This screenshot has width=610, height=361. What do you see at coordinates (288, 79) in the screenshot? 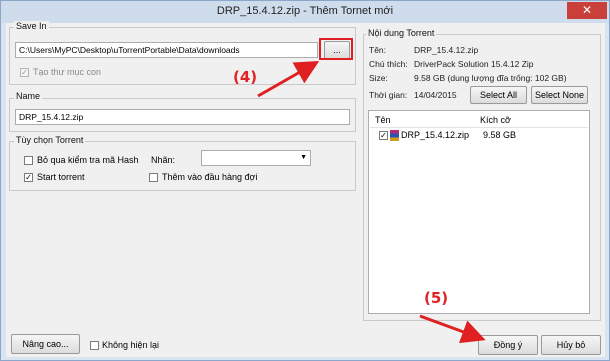
I see `arrow-to-browse` at bounding box center [288, 79].